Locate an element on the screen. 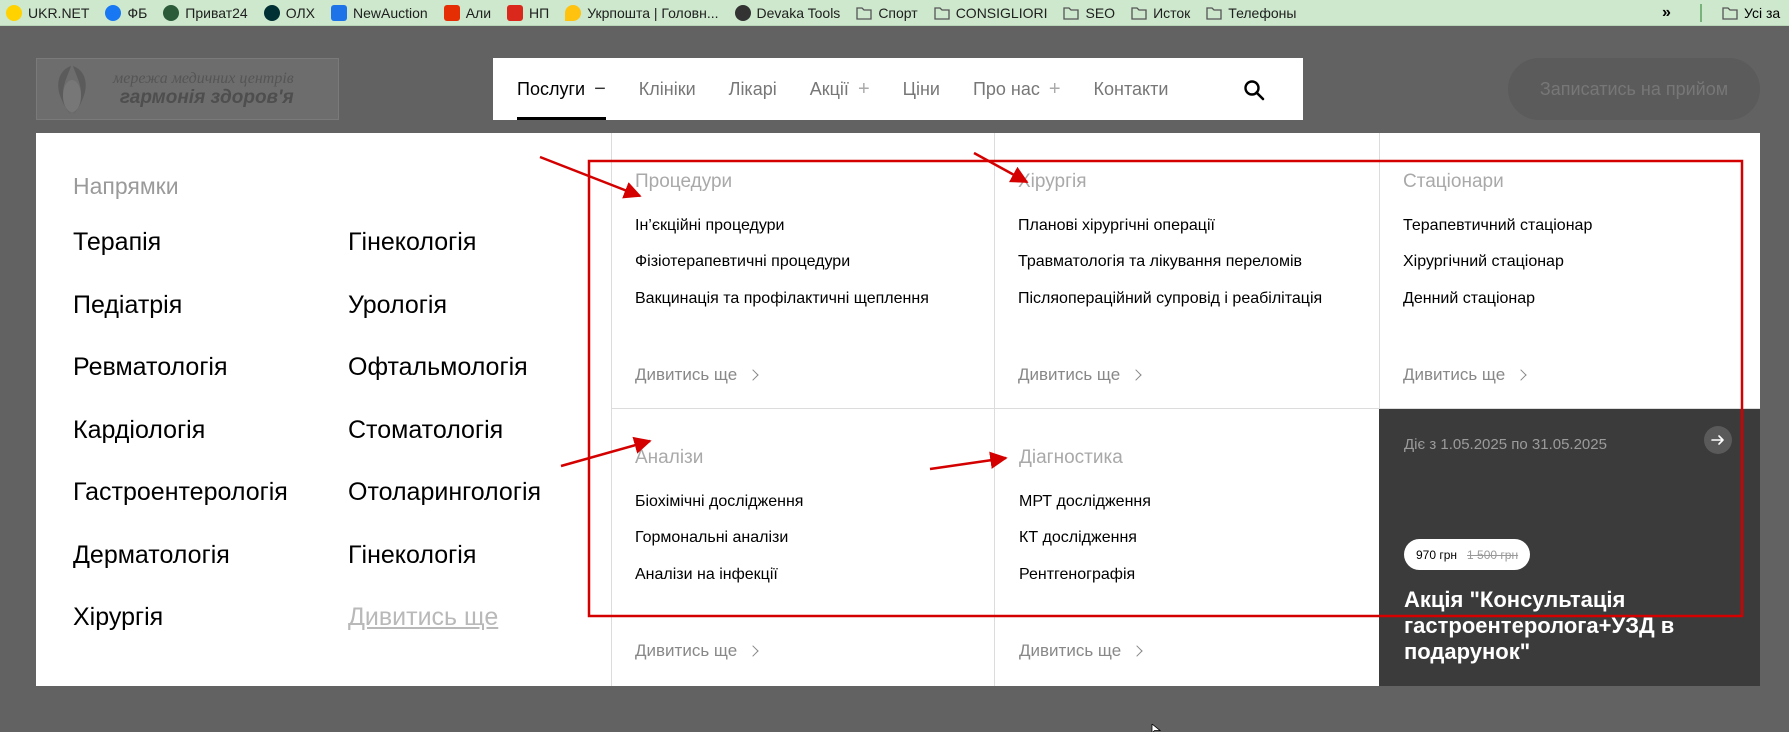 The height and width of the screenshot is (732, 1789). bookmark-folder-consigliori: CONSIGLIORI is located at coordinates (990, 13).